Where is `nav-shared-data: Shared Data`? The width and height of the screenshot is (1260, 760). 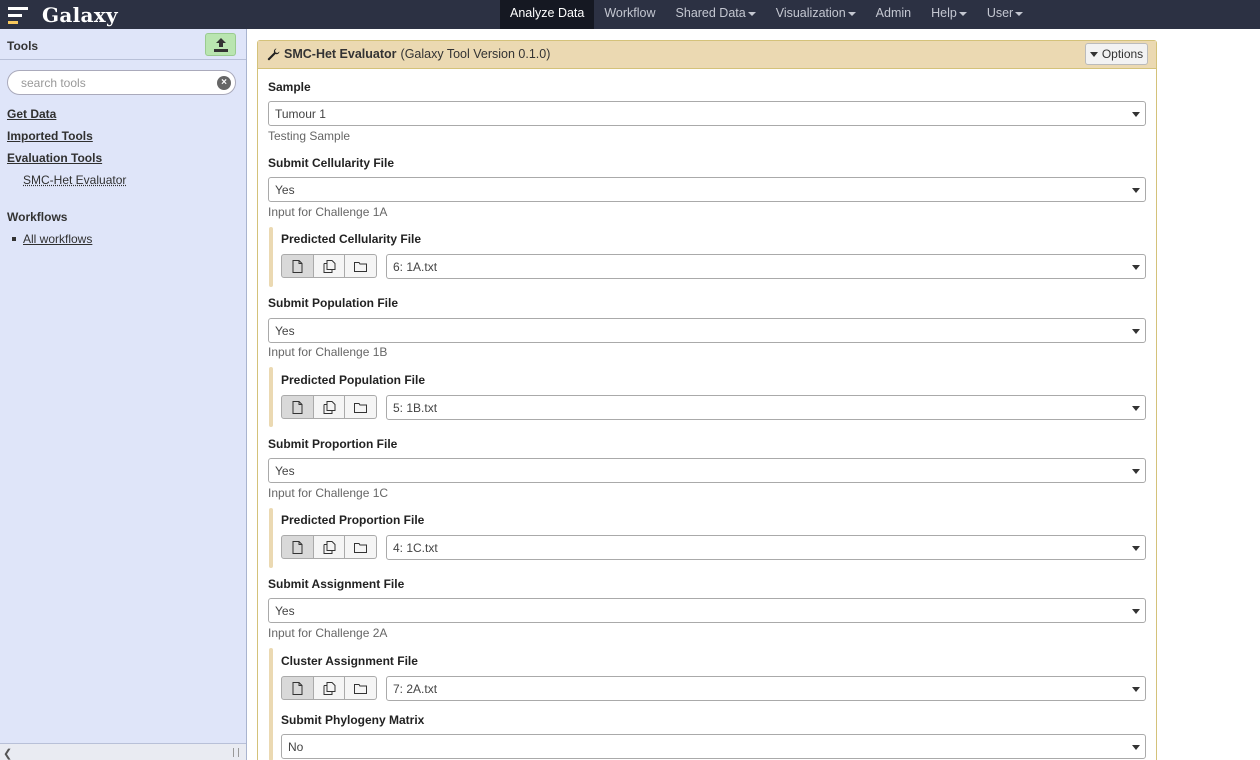
nav-shared-data: Shared Data is located at coordinates (716, 14).